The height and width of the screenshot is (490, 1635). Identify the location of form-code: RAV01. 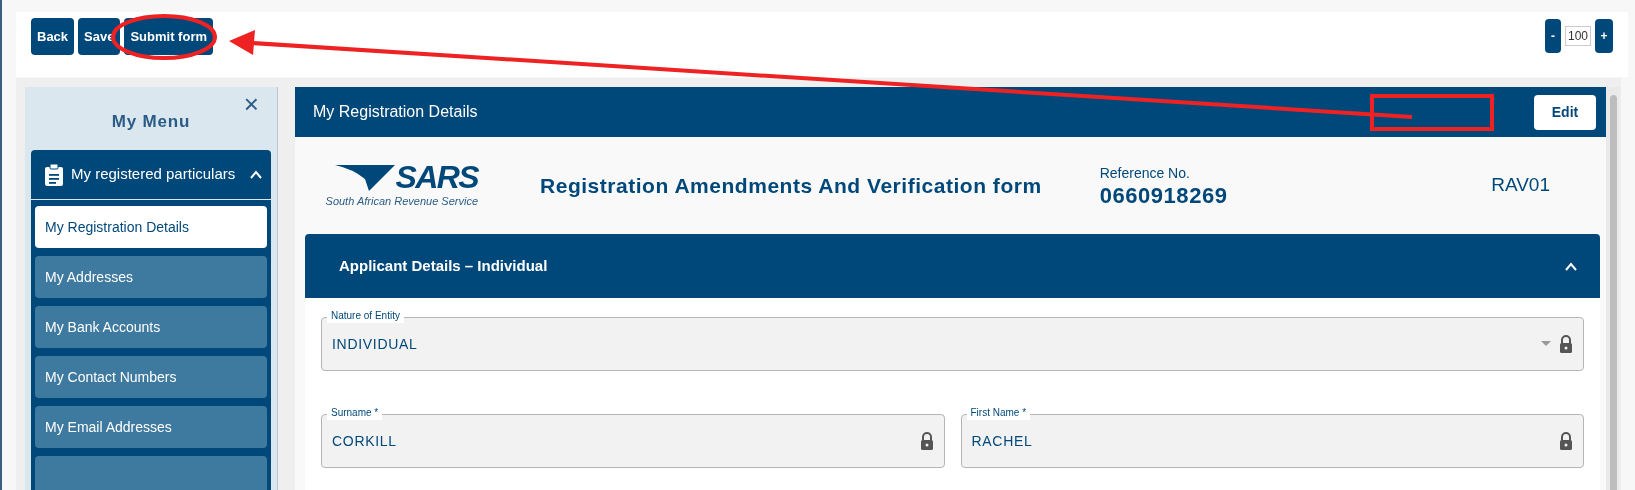
(1520, 185).